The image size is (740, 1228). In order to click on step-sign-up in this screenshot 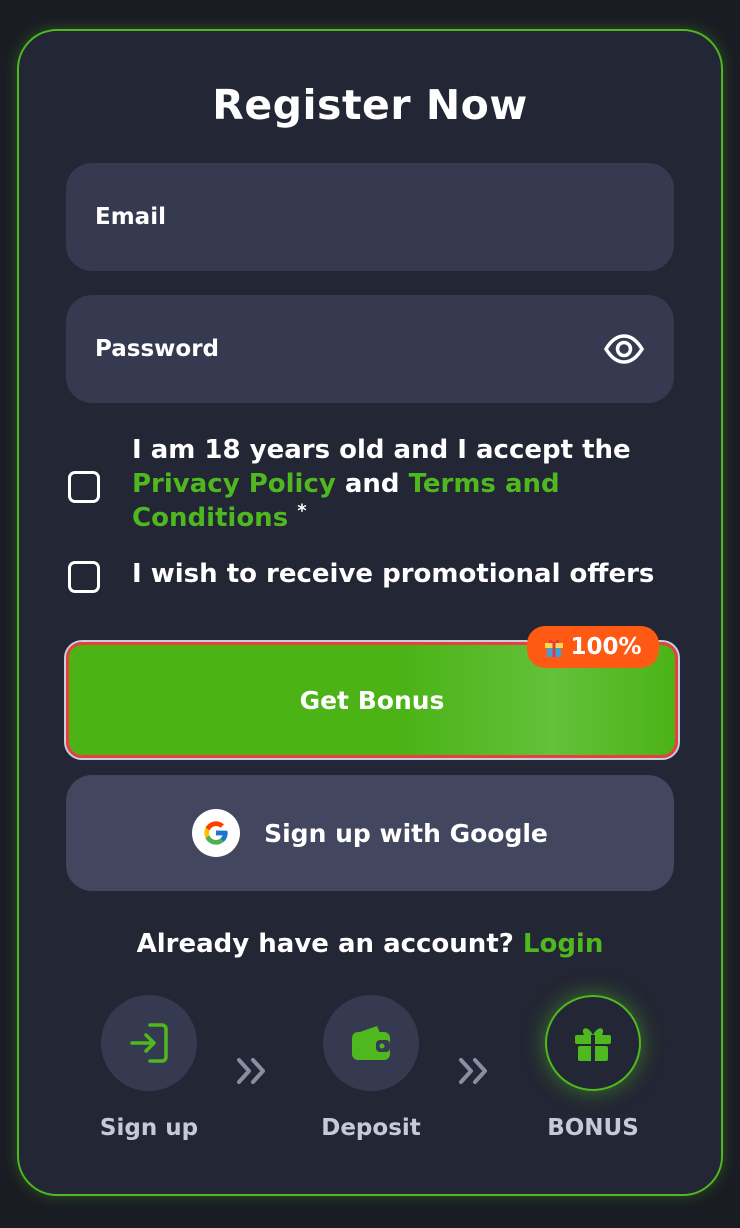, I will do `click(149, 1043)`.